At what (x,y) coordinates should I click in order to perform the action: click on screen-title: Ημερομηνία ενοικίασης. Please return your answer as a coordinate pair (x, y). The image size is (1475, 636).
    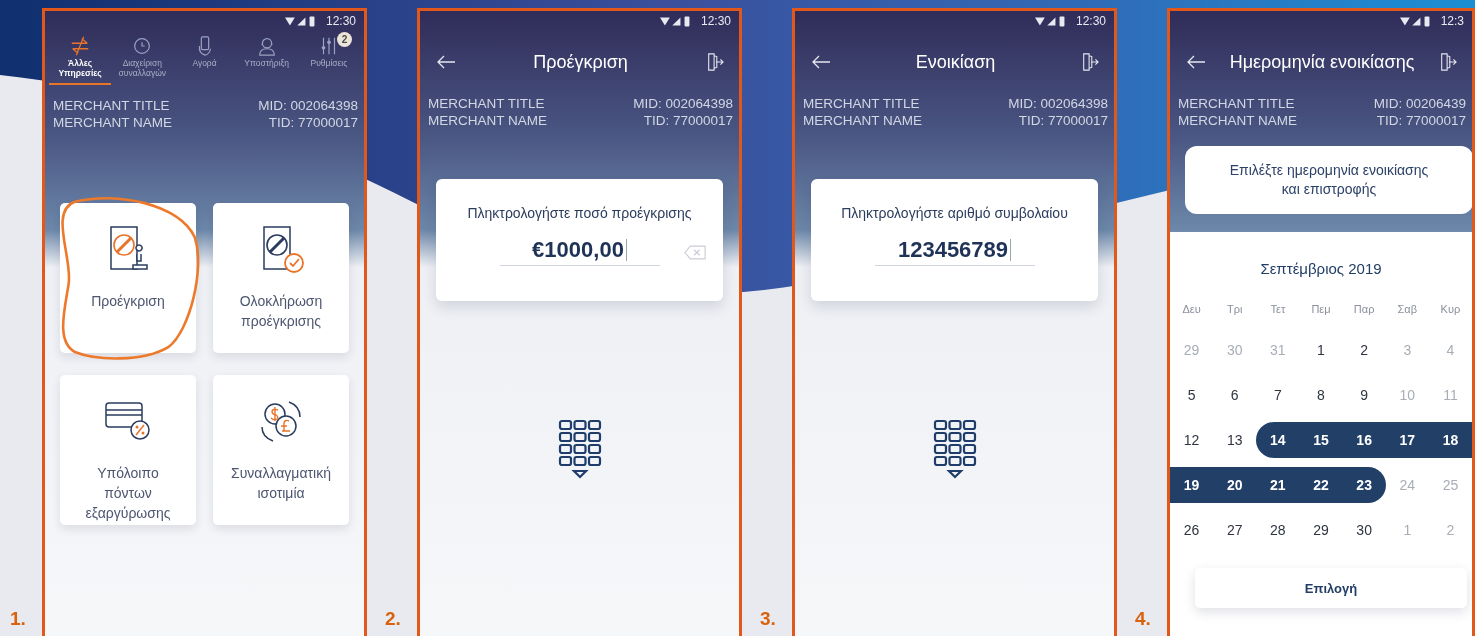
    Looking at the image, I should click on (1322, 62).